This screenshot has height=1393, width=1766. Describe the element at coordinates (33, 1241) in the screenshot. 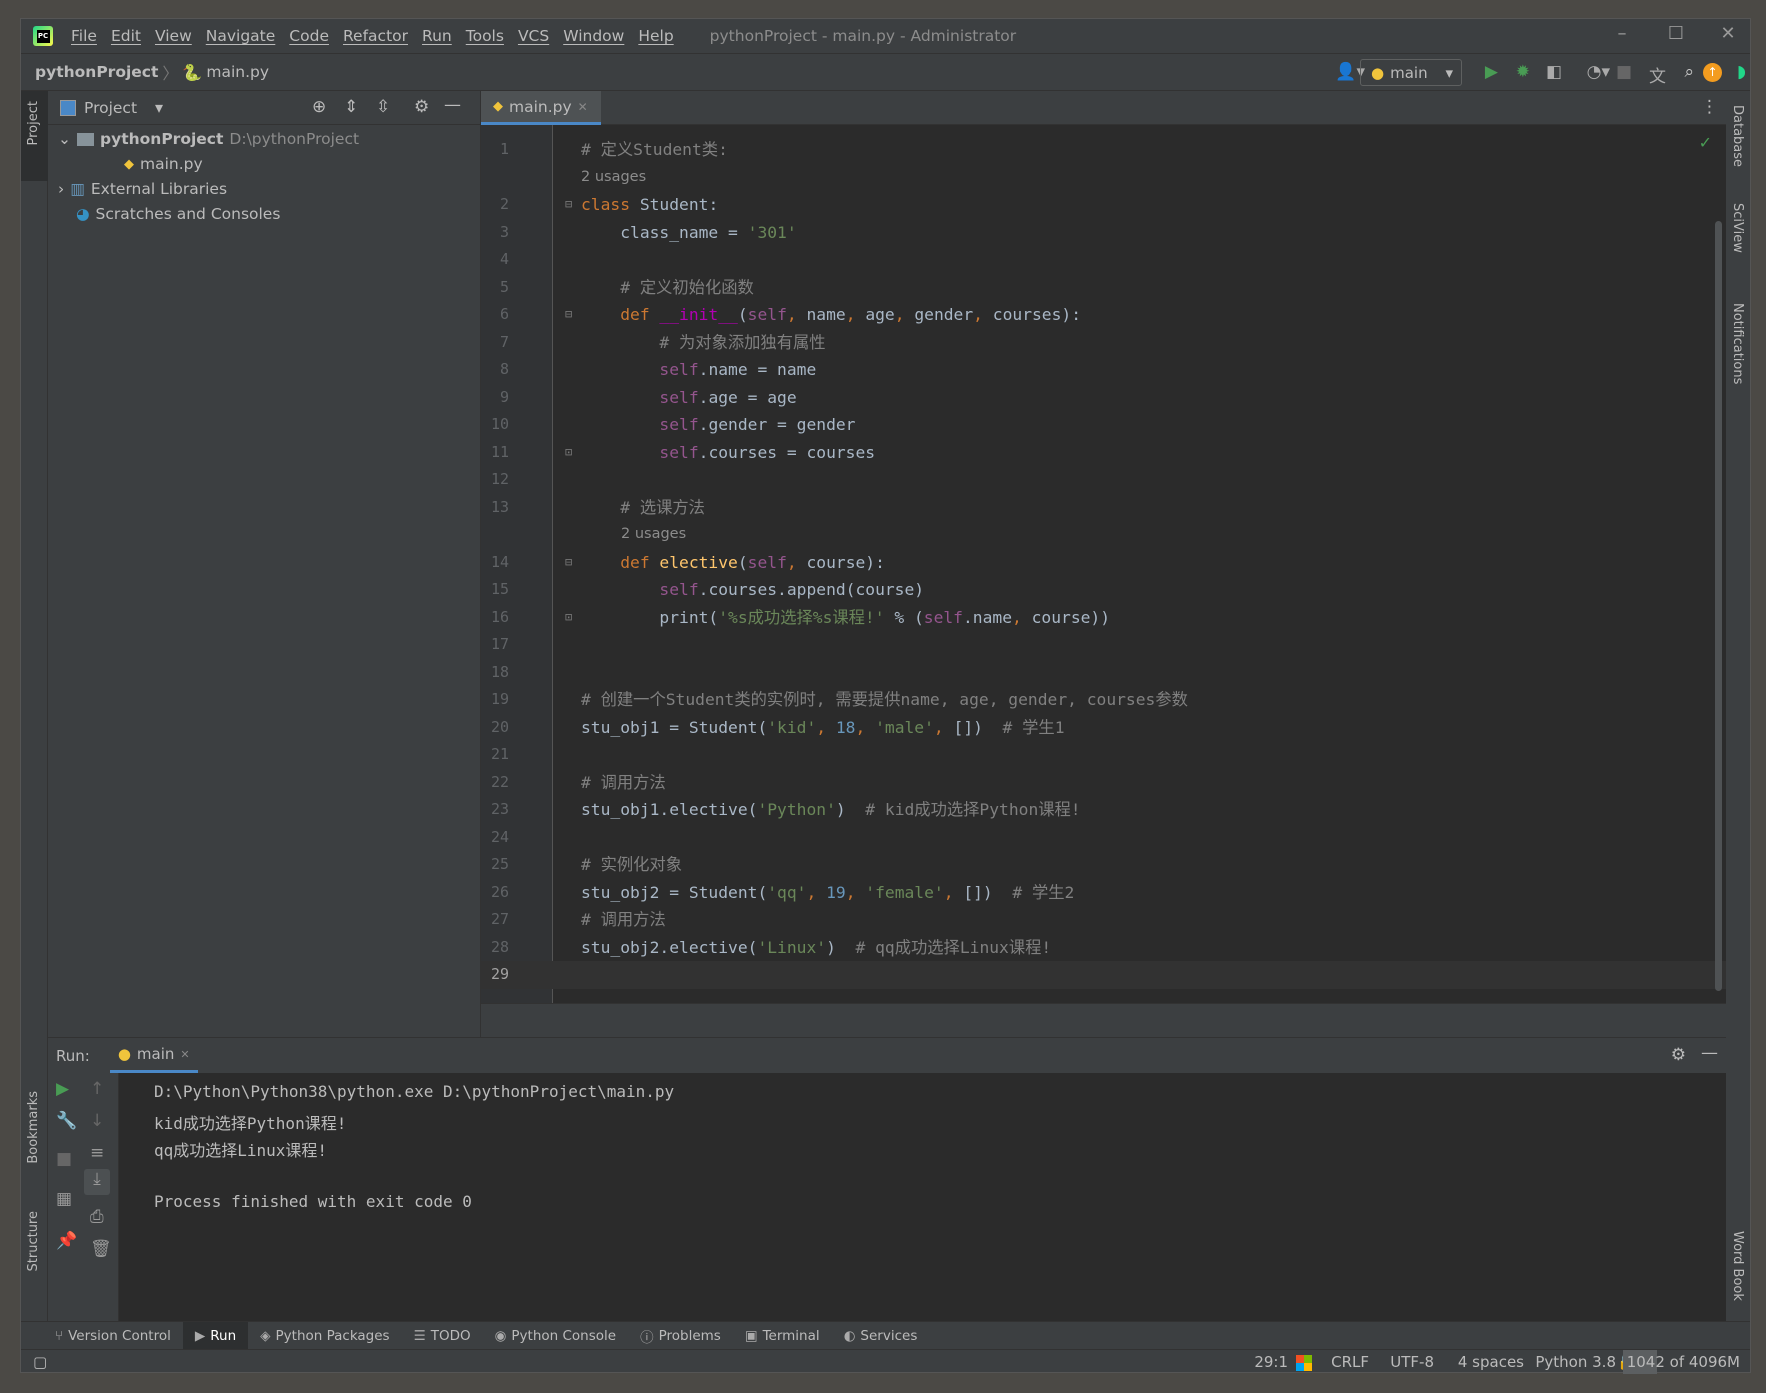

I see `structure-tool-button: Structure` at that location.